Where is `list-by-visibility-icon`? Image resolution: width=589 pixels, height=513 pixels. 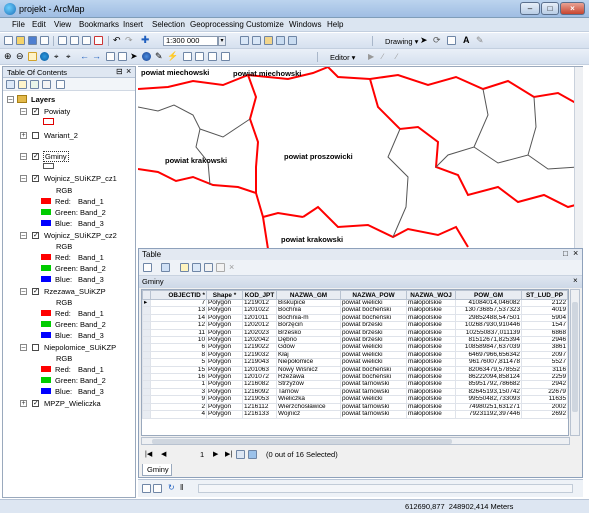
list-by-visibility-icon is located at coordinates (34, 84).